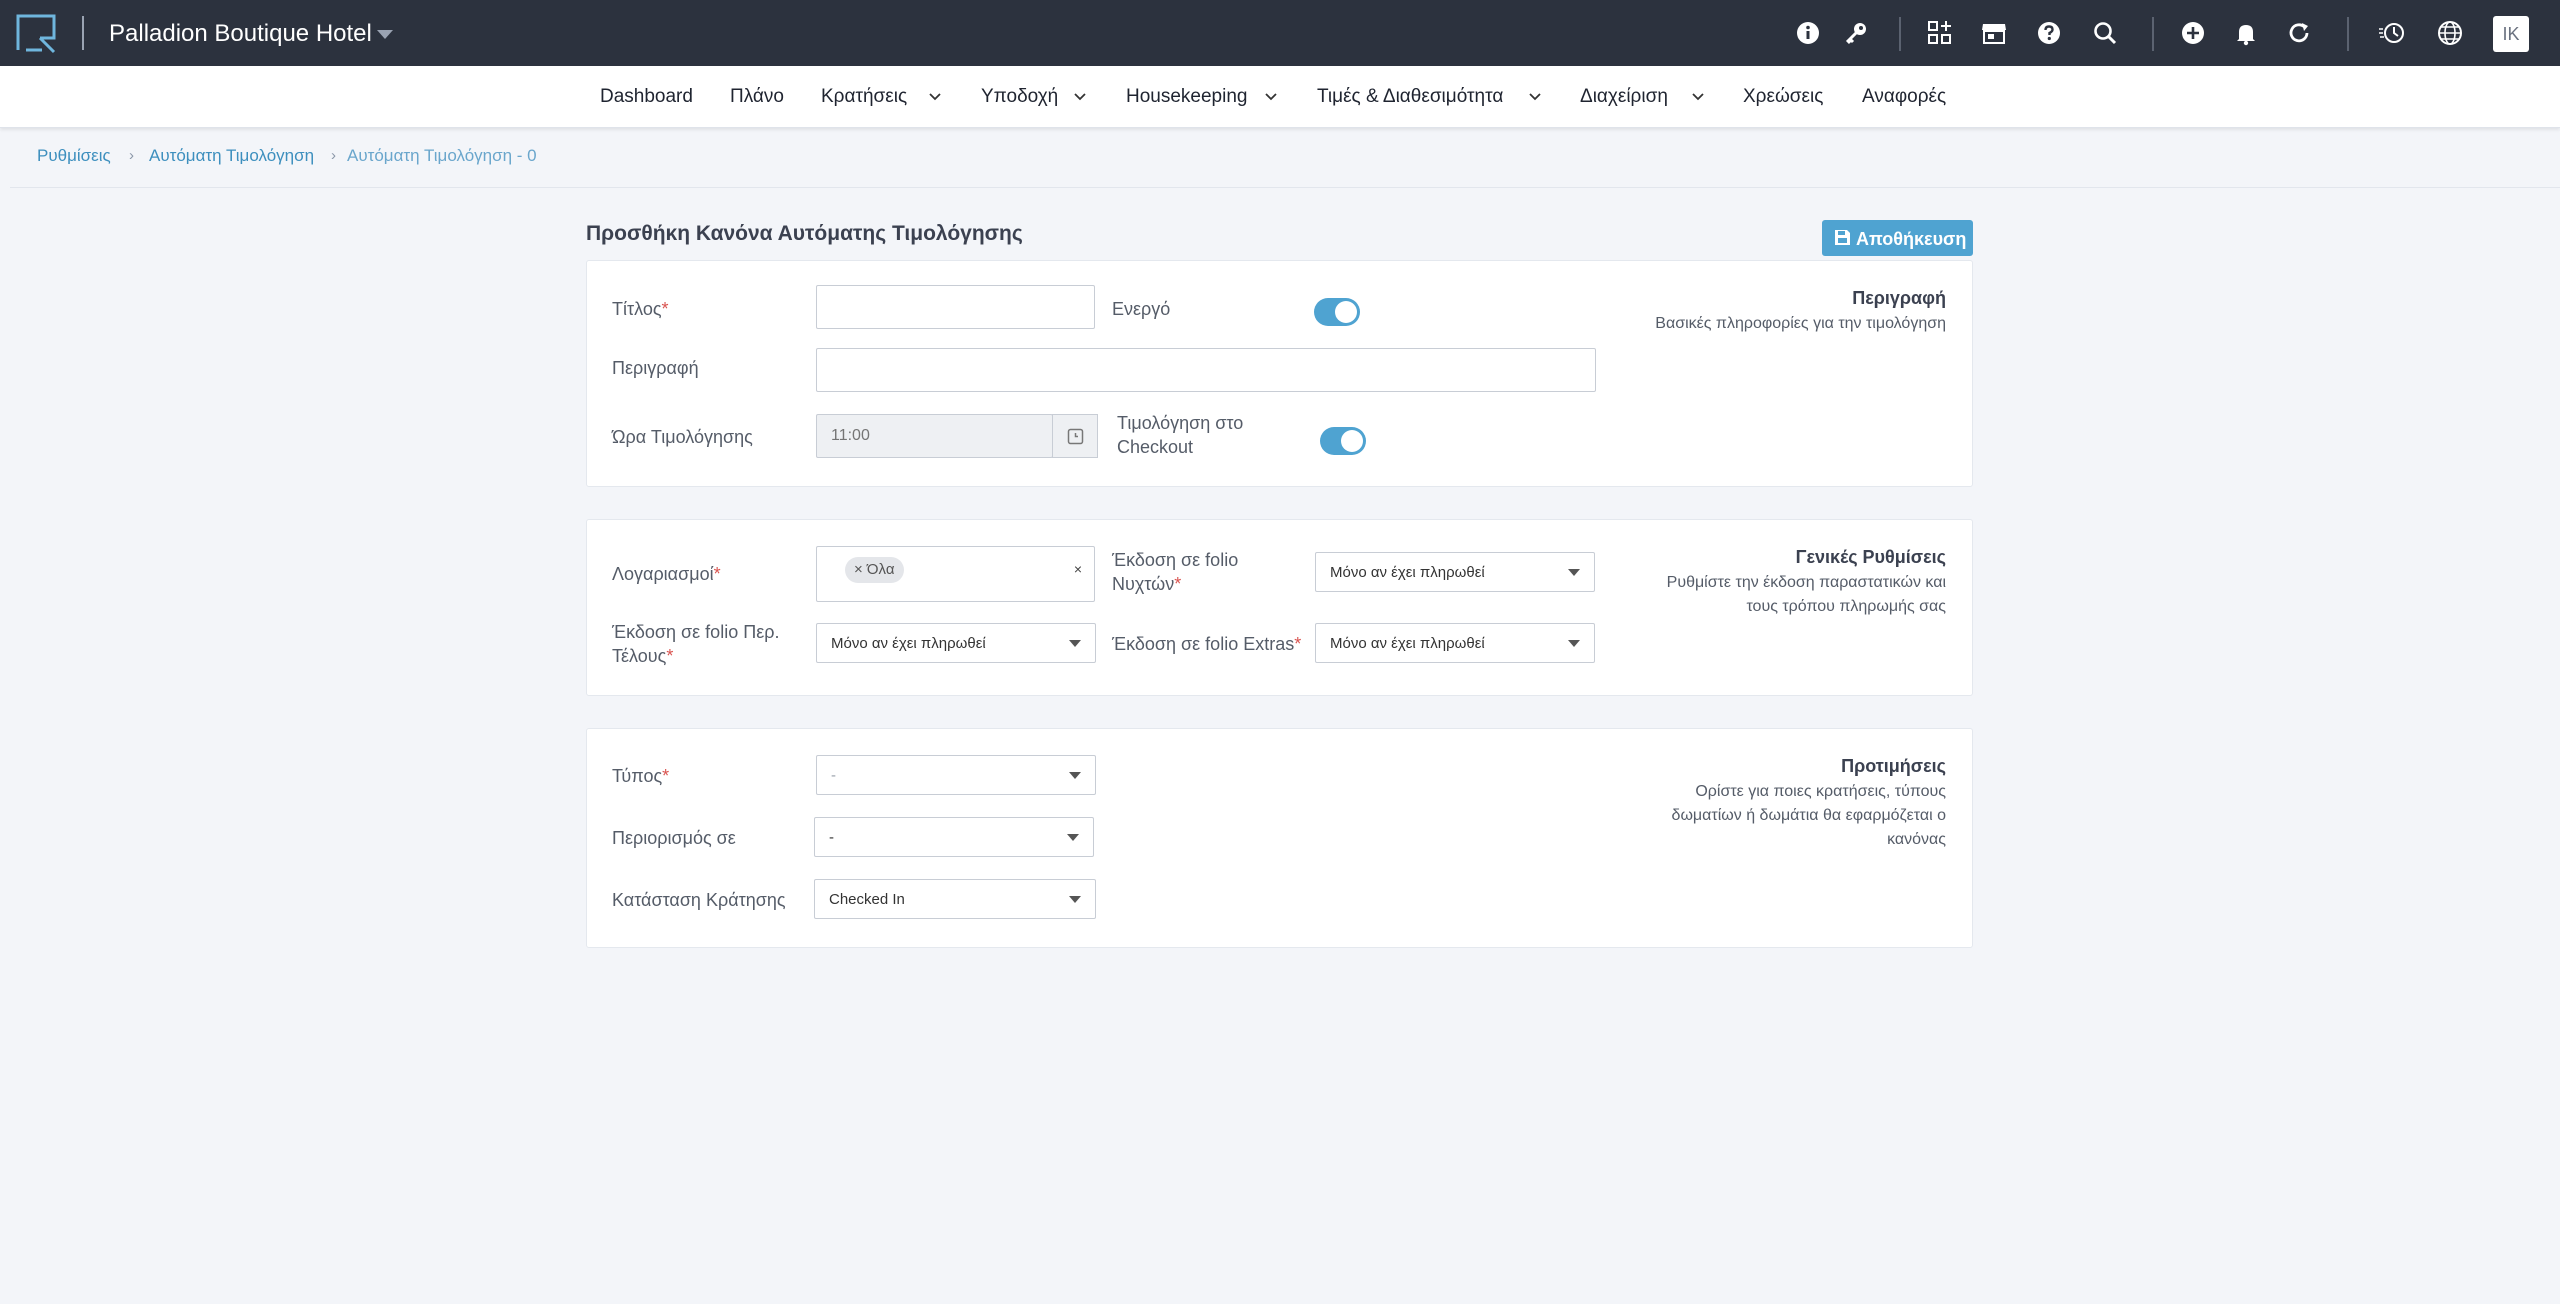 The image size is (2560, 1304). What do you see at coordinates (1624, 97) in the screenshot?
I see `nav-management: Διαχείριση` at bounding box center [1624, 97].